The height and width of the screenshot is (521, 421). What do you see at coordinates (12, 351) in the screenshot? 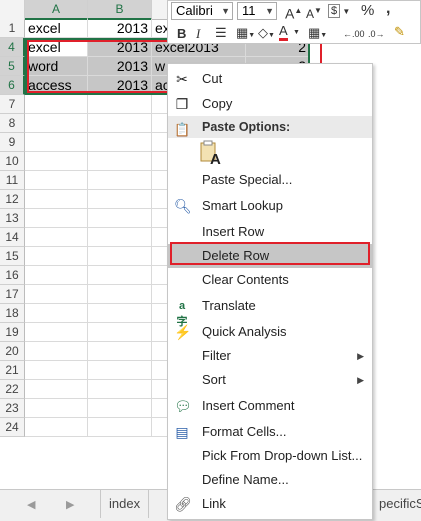
I see `row-header-20: 20` at bounding box center [12, 351].